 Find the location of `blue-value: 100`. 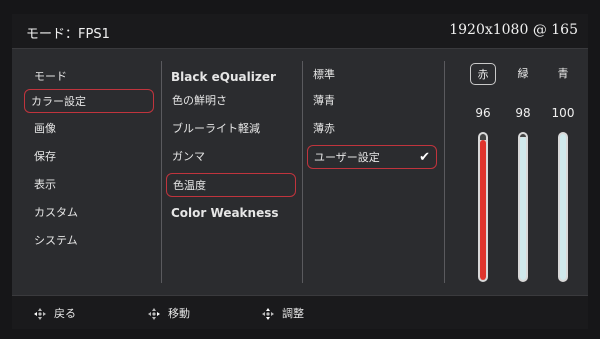

blue-value: 100 is located at coordinates (563, 113).